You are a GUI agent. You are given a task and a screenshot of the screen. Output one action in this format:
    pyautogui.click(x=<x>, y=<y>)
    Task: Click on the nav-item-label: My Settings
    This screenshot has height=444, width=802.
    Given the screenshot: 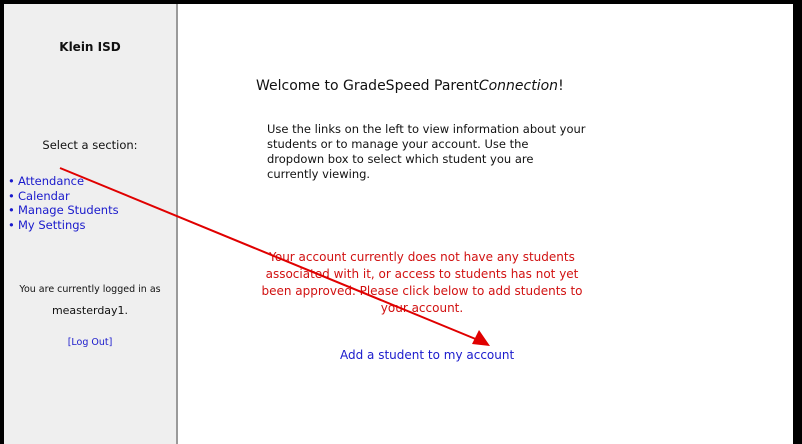 What is the action you would take?
    pyautogui.click(x=52, y=225)
    